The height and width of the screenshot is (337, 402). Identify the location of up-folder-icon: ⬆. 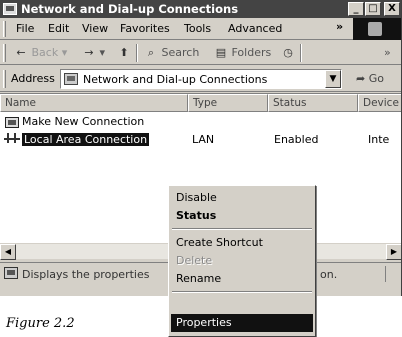
(124, 52).